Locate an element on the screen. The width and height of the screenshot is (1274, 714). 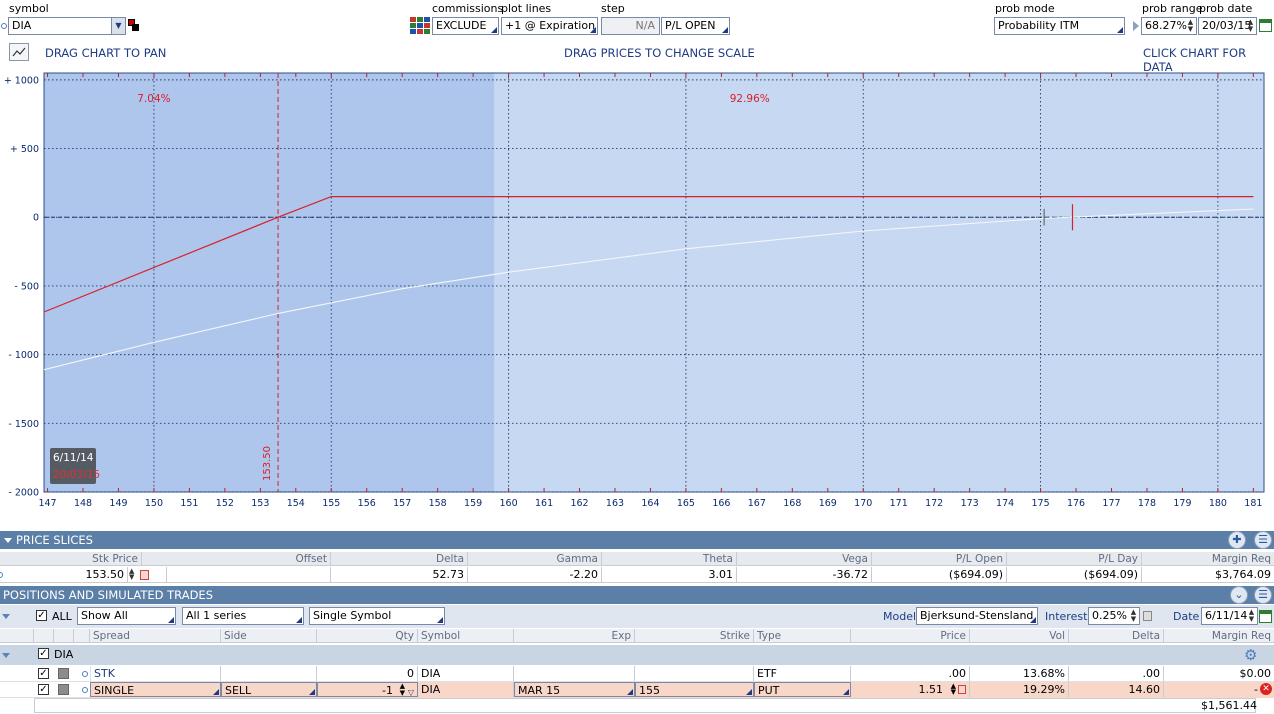
slice-margin-req: $3,764.09 is located at coordinates (1243, 574).